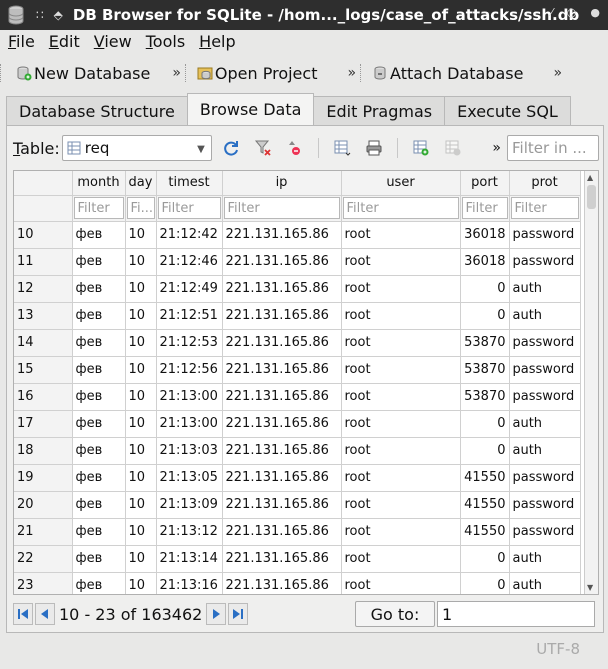 Image resolution: width=608 pixels, height=669 pixels. I want to click on scrollbar-thumb, so click(591, 197).